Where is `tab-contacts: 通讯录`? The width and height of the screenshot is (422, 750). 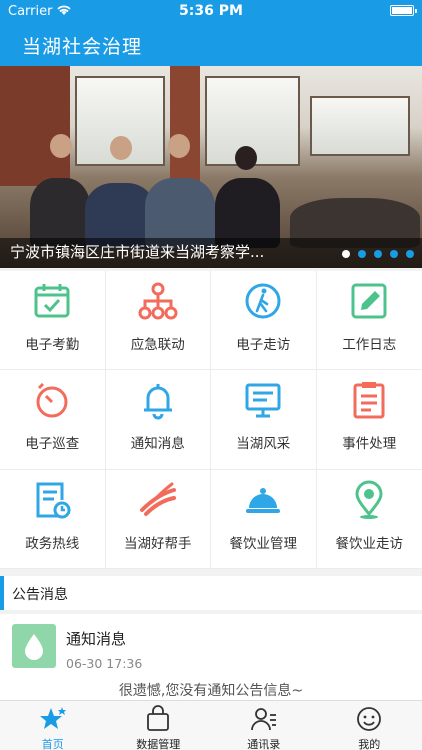 tab-contacts: 通讯录 is located at coordinates (264, 725).